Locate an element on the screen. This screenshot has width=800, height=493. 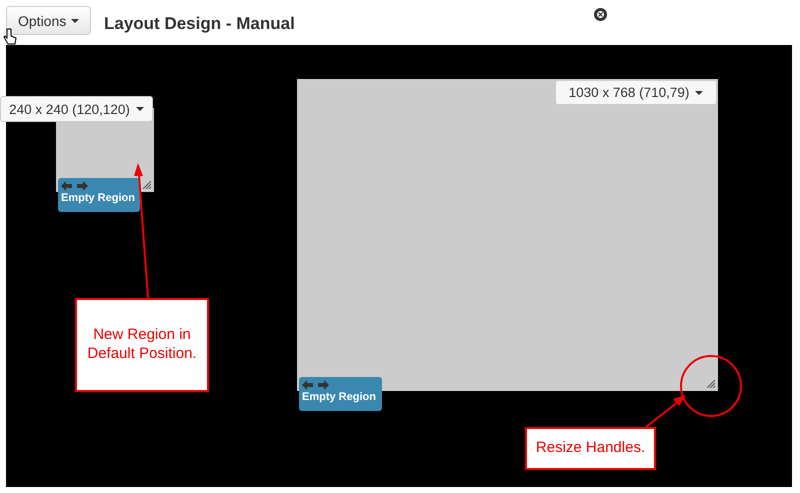
close-icon is located at coordinates (600, 14).